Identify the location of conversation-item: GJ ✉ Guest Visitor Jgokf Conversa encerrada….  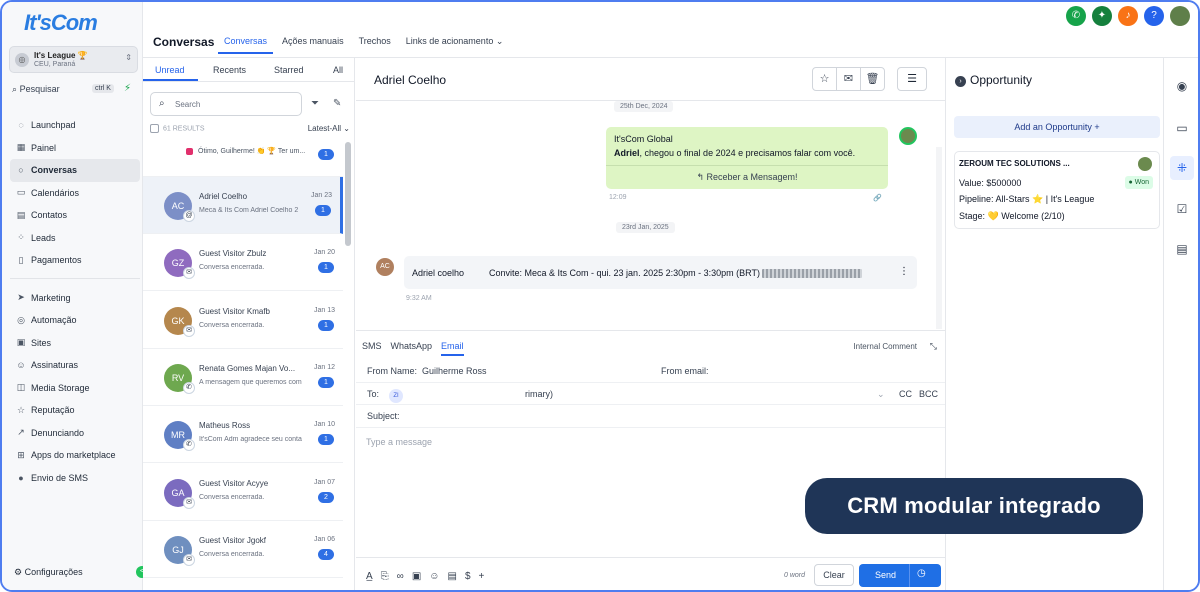
(243, 549).